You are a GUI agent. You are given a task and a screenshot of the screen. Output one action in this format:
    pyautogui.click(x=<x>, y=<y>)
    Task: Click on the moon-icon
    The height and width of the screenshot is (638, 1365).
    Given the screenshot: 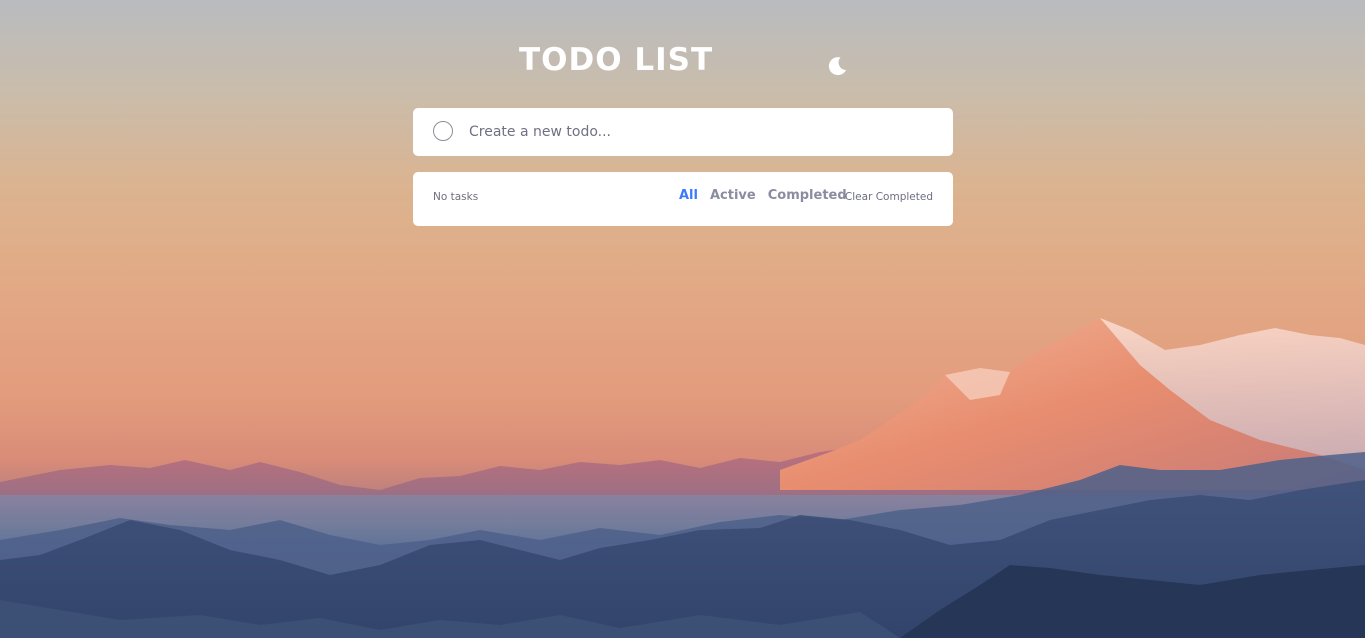 What is the action you would take?
    pyautogui.click(x=837, y=66)
    